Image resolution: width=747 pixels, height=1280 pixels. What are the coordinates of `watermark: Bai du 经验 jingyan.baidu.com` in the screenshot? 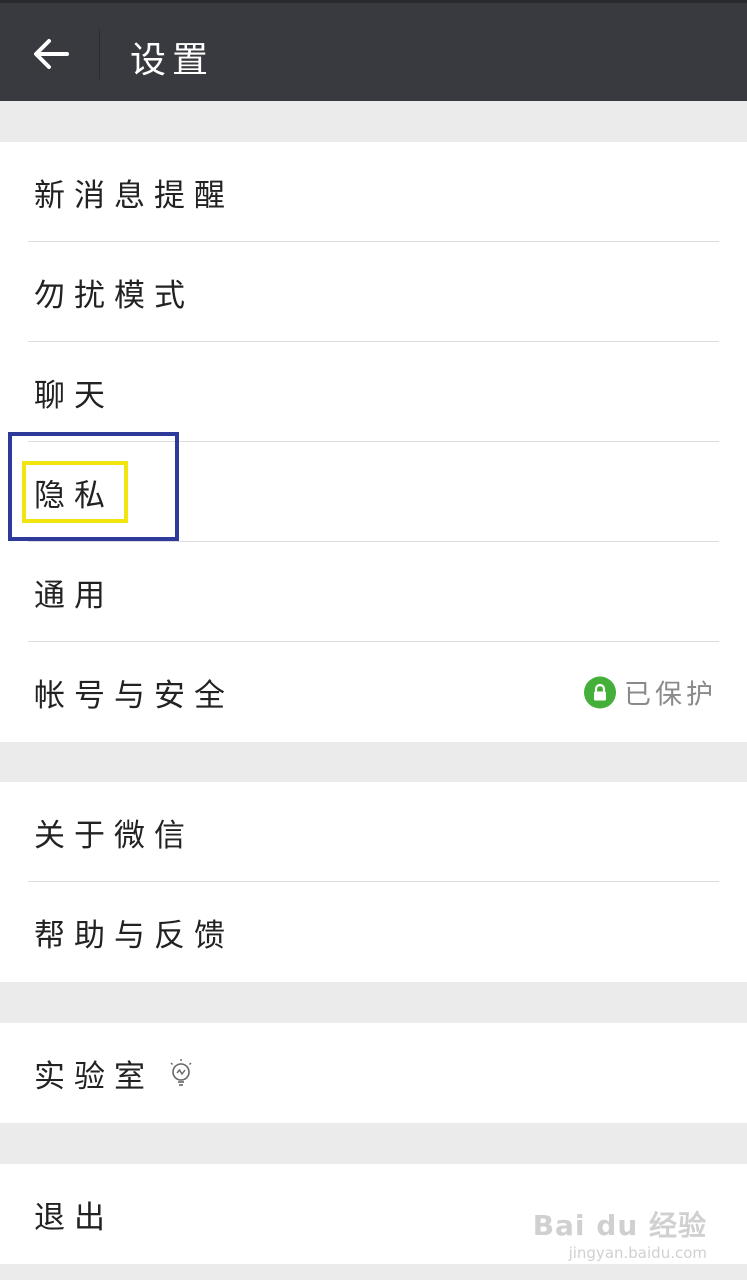 It's located at (620, 1233).